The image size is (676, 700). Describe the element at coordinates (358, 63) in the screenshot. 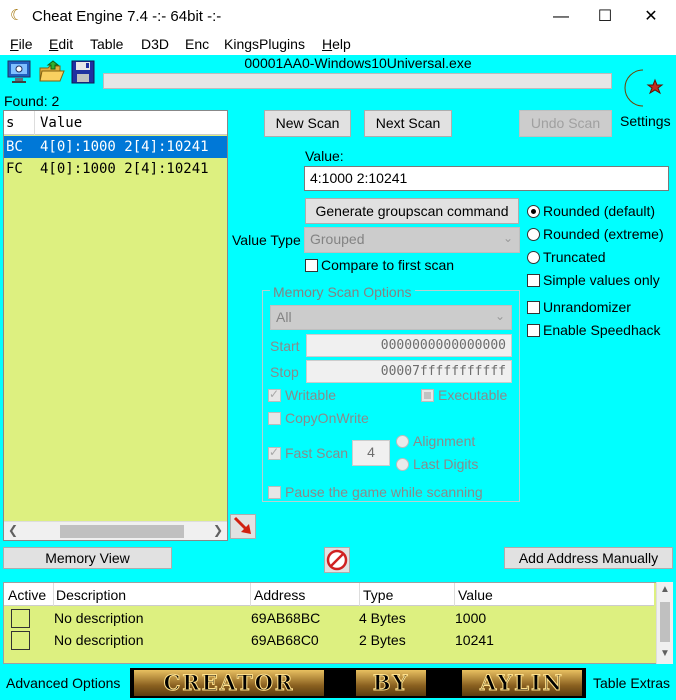

I see `process-title: 00001AA0-Windows10Universal.exe` at that location.